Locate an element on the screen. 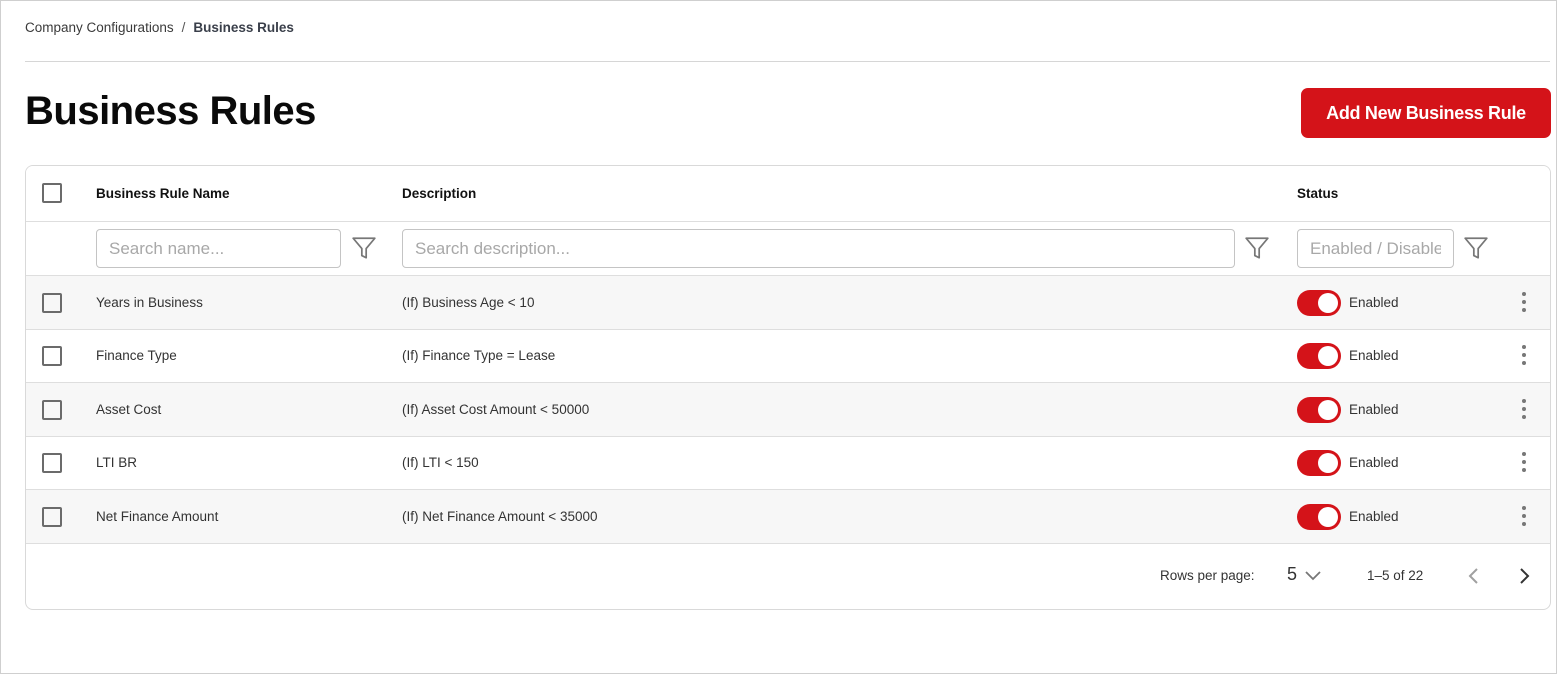 The width and height of the screenshot is (1557, 674). pagination-range: 1–5 of 22 is located at coordinates (1395, 575).